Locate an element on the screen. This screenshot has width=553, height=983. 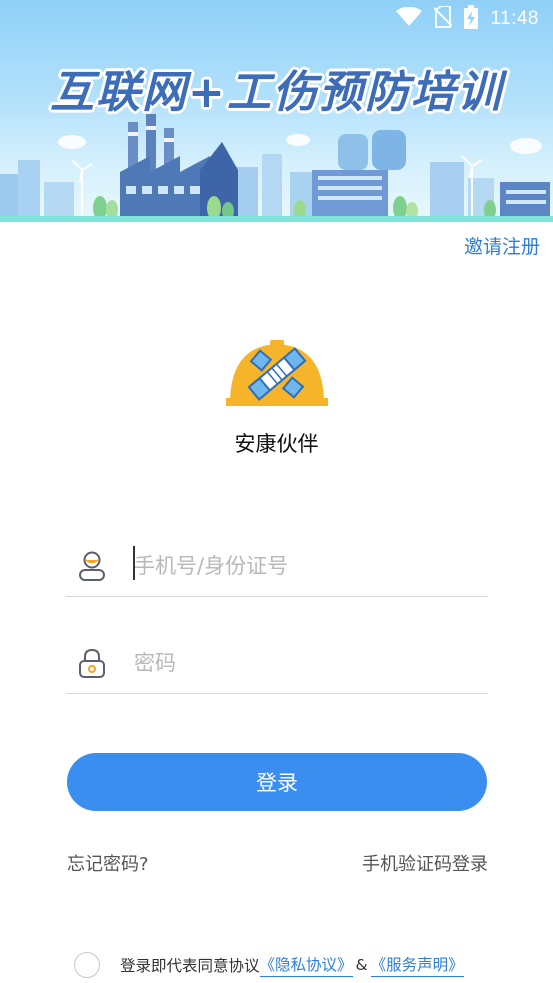
password-input is located at coordinates (305, 663).